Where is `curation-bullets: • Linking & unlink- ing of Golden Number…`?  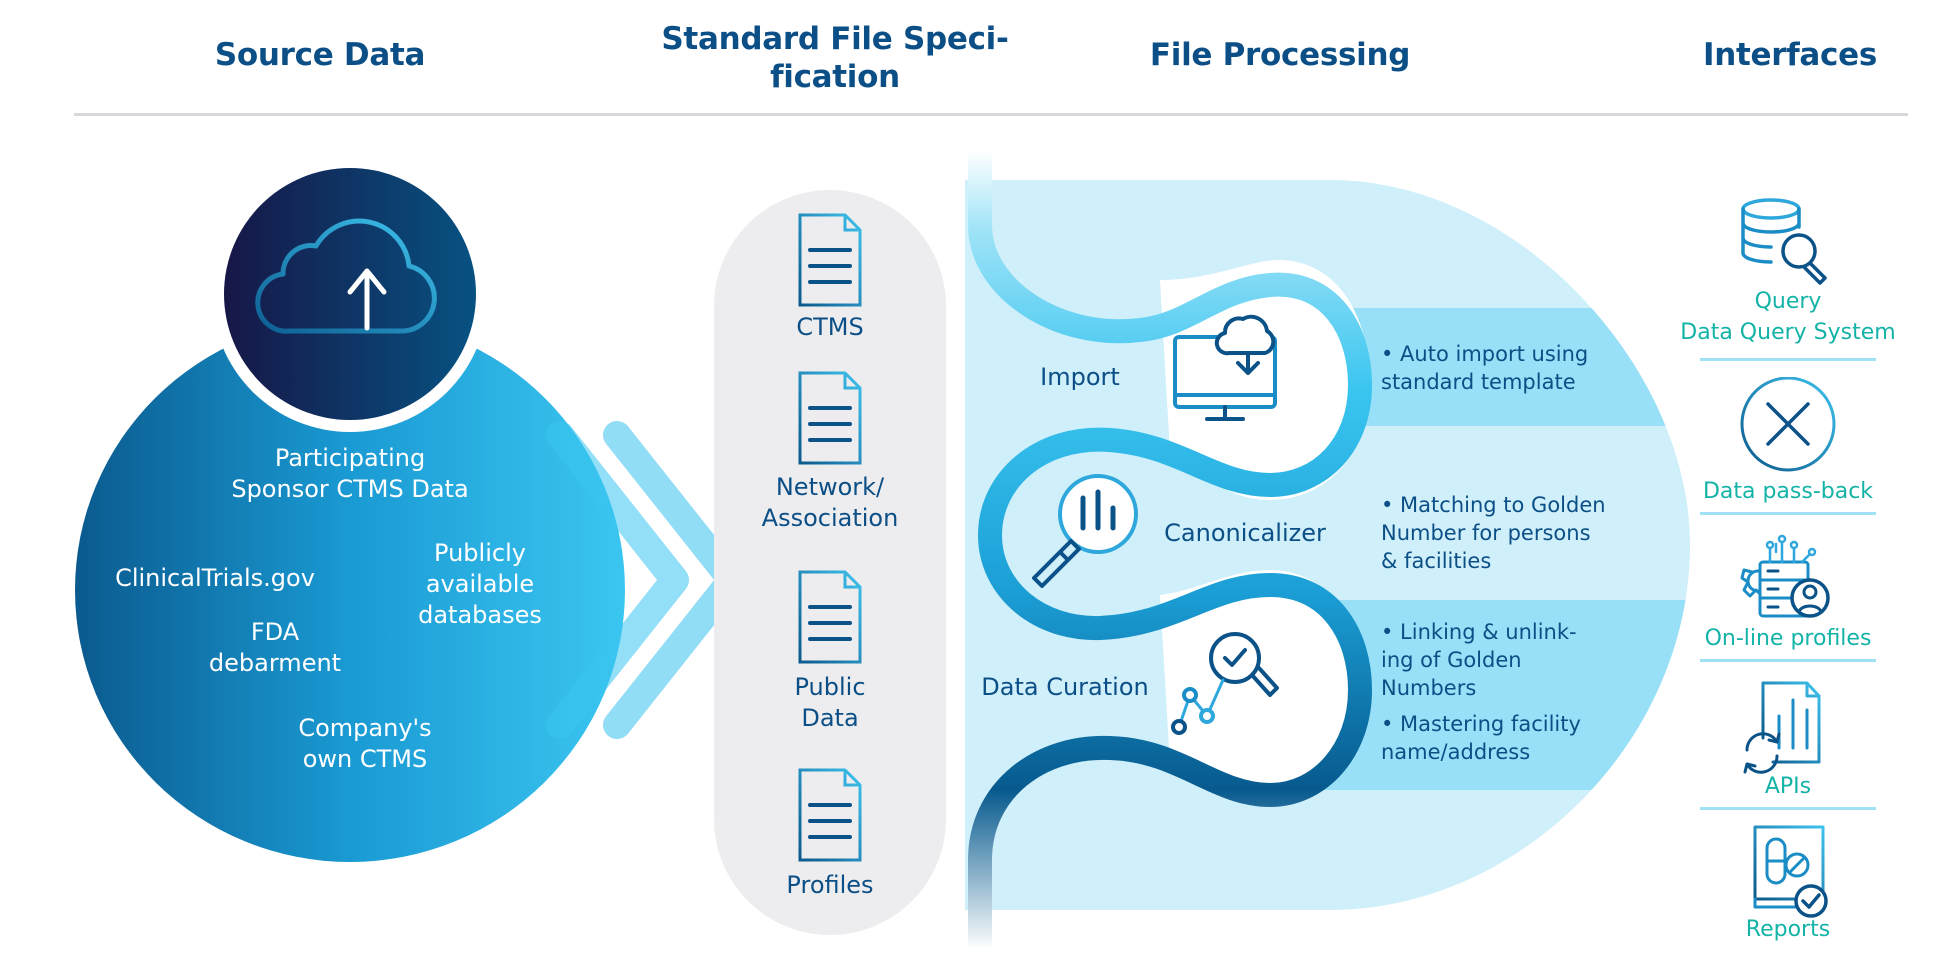 curation-bullets: • Linking & unlink- ing of Golden Number… is located at coordinates (1510, 696).